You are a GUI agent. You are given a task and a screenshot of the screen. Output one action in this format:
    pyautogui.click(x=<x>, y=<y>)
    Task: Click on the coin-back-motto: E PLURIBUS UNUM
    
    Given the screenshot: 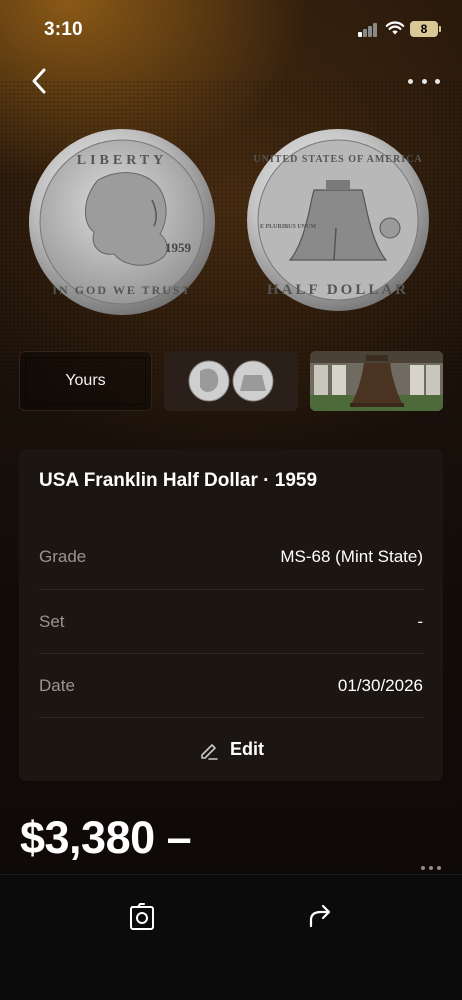 What is the action you would take?
    pyautogui.click(x=288, y=227)
    